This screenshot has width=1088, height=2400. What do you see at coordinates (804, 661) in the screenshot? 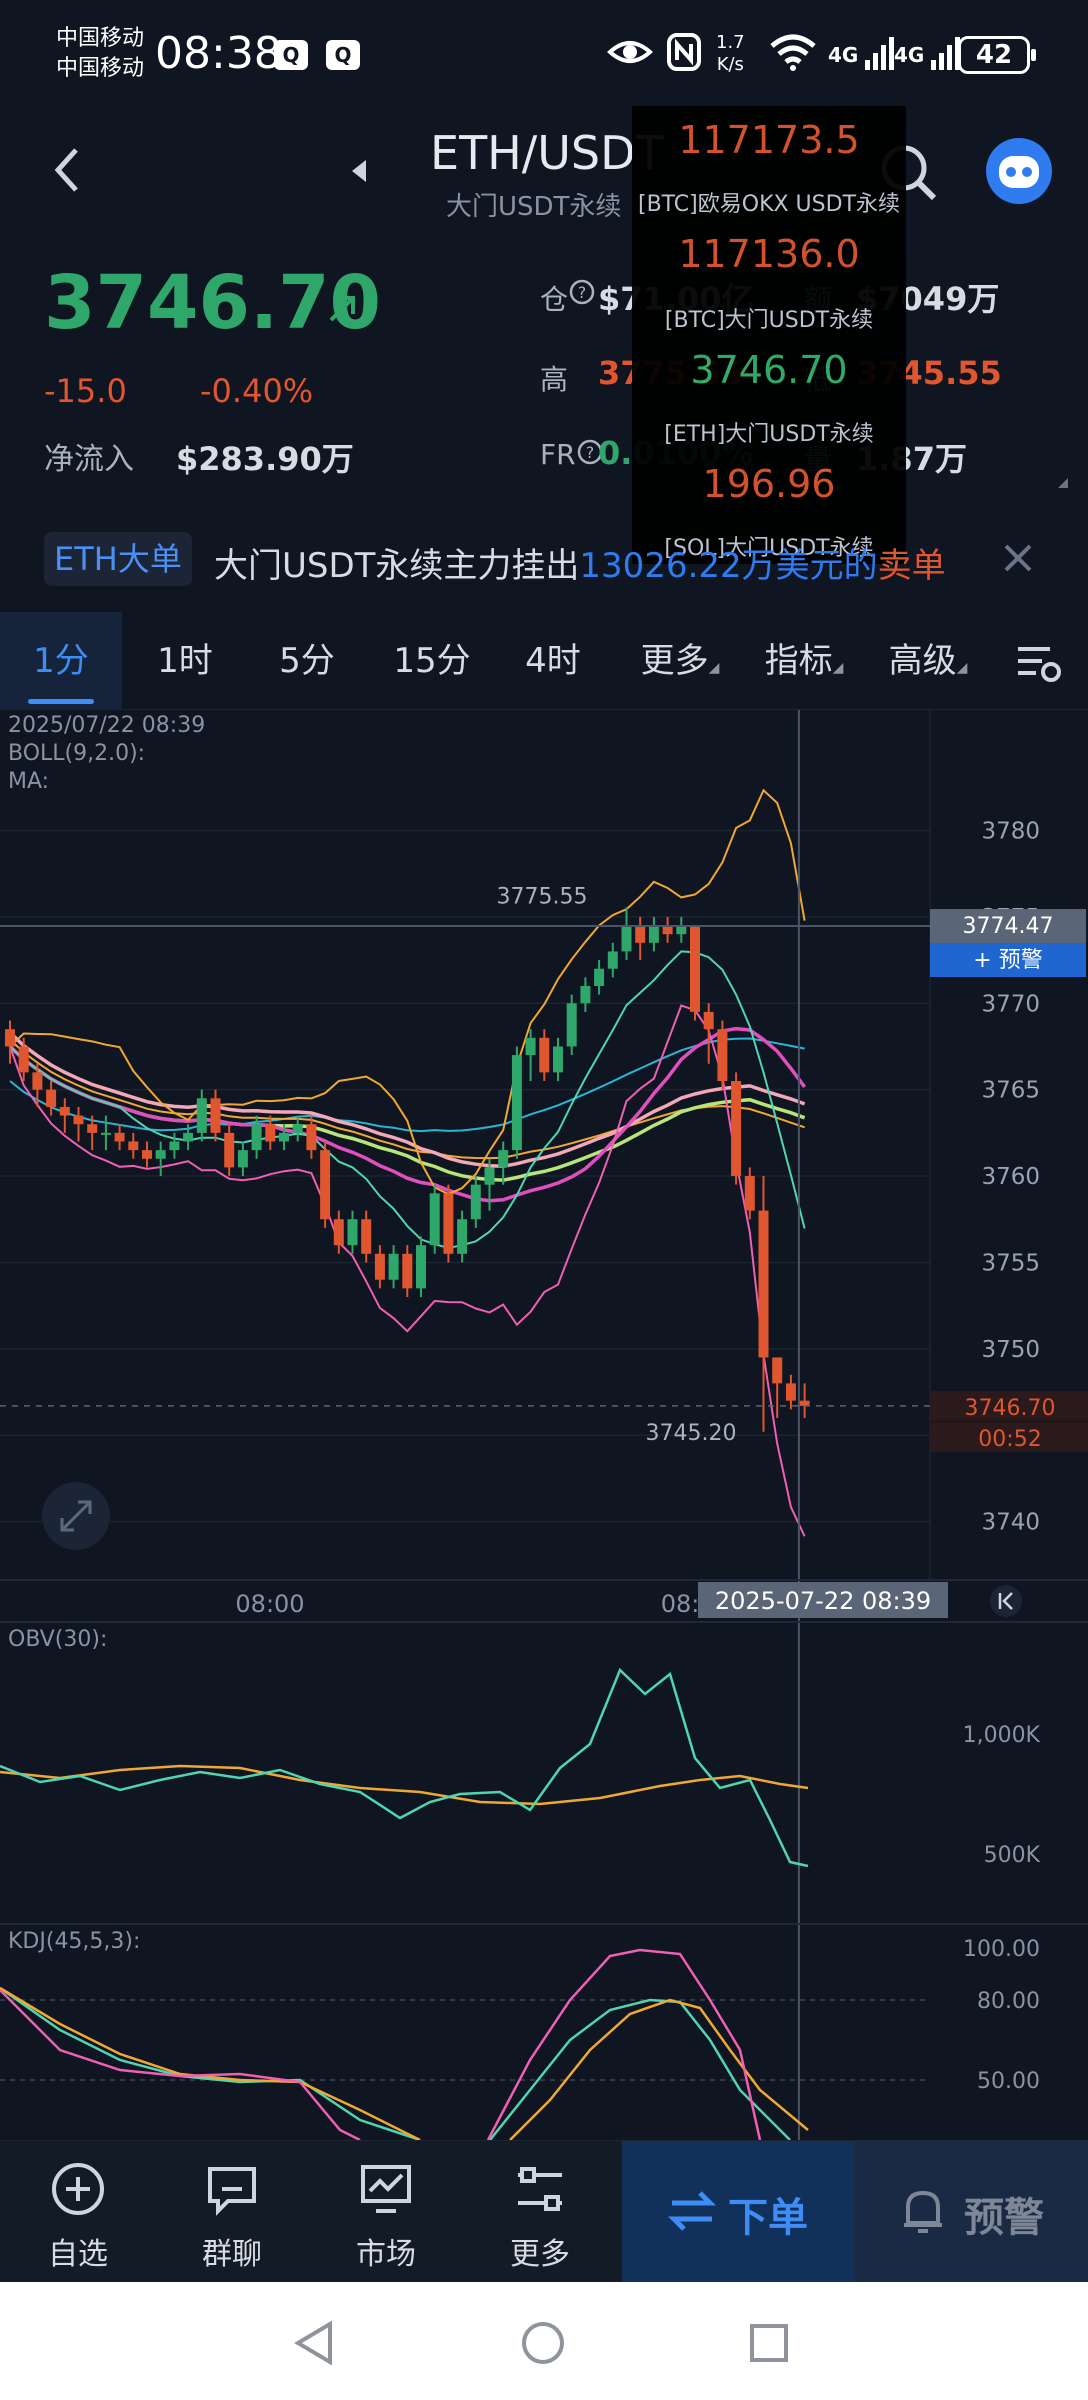
I see `tab-indicators: 指标◢` at bounding box center [804, 661].